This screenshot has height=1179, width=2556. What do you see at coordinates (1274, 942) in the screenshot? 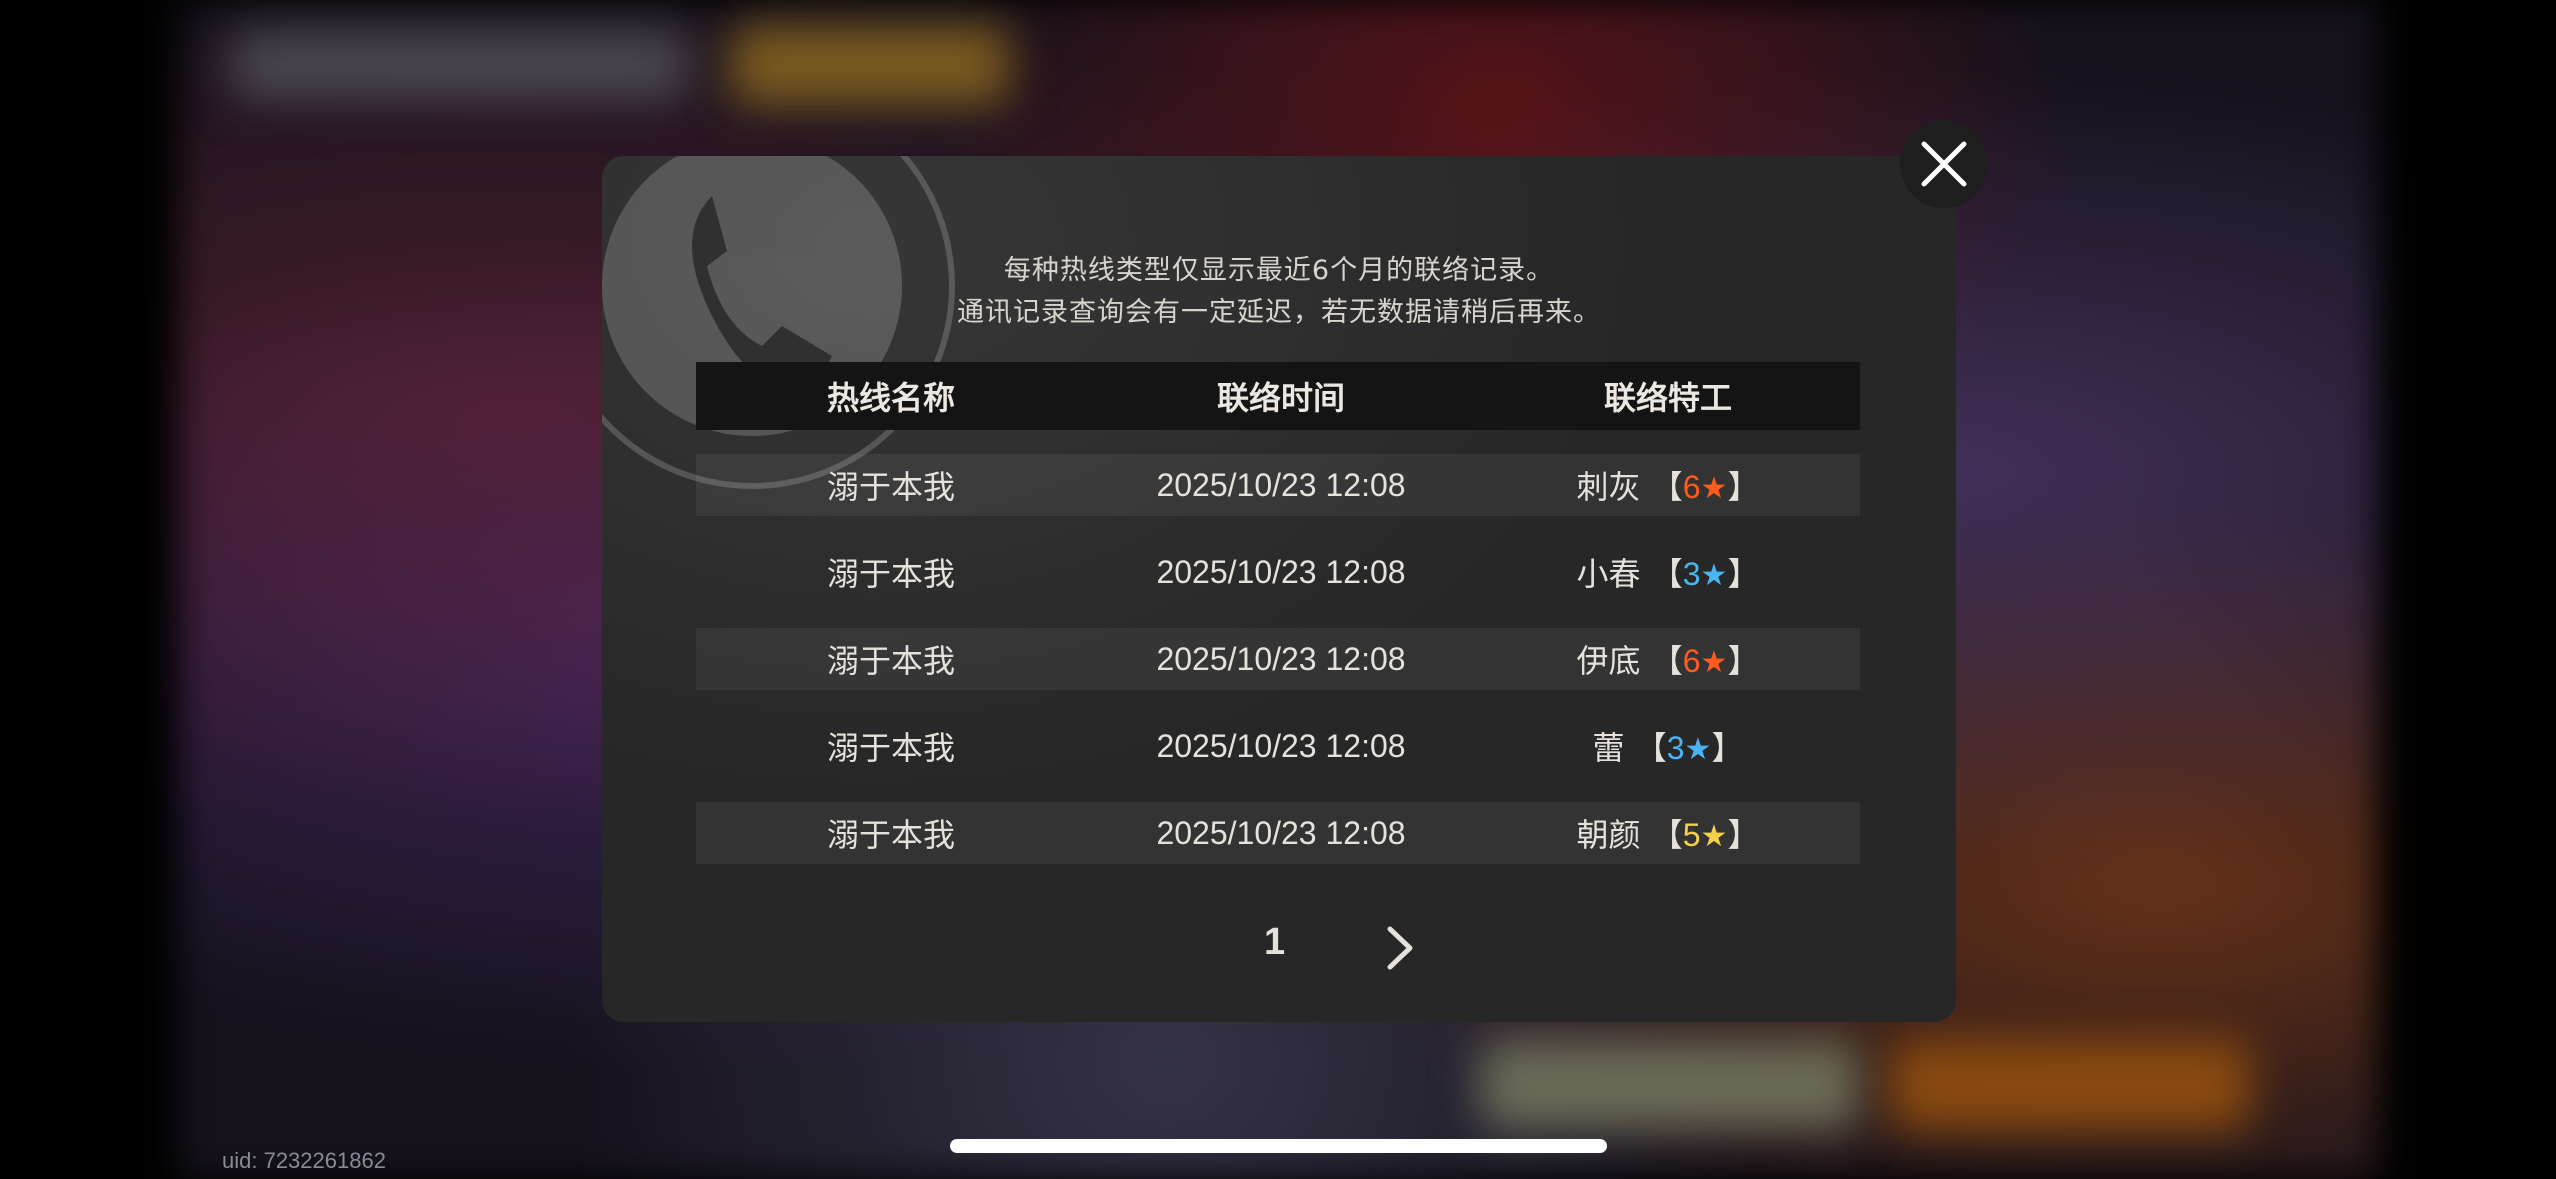
I see `current-page-number: 1` at bounding box center [1274, 942].